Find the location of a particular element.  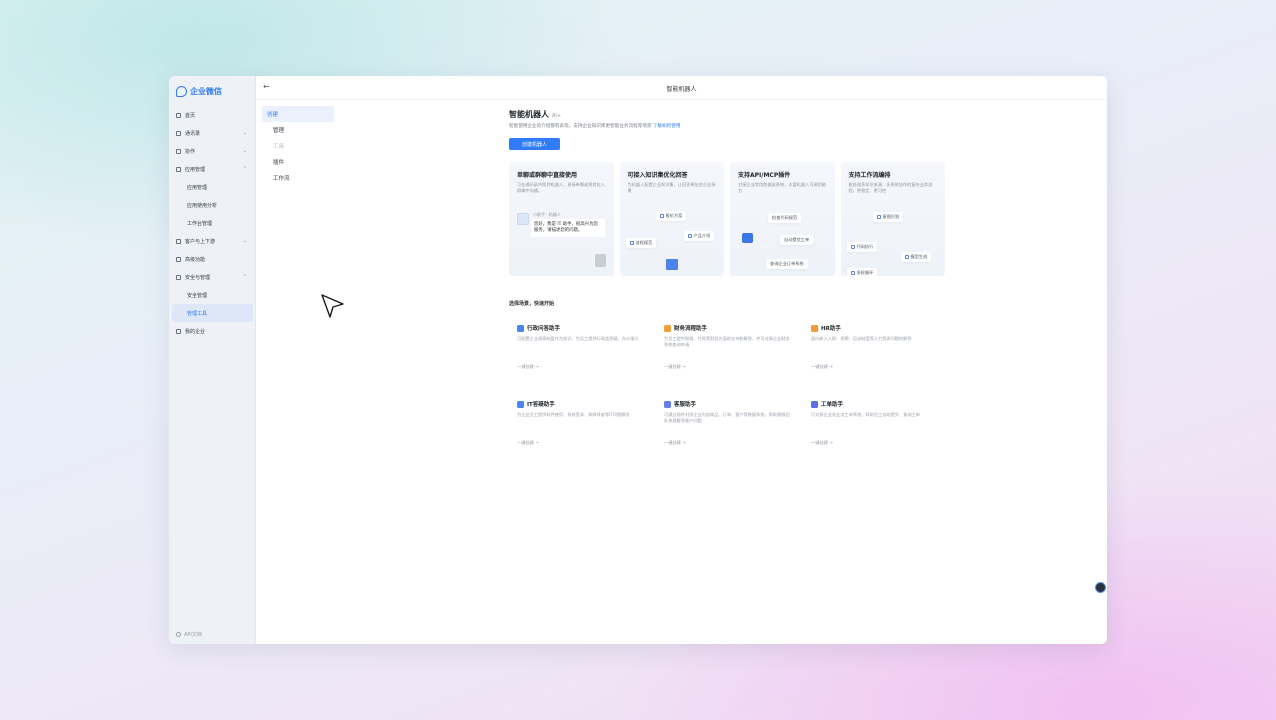

api-docs-link: API文档 is located at coordinates (189, 634).